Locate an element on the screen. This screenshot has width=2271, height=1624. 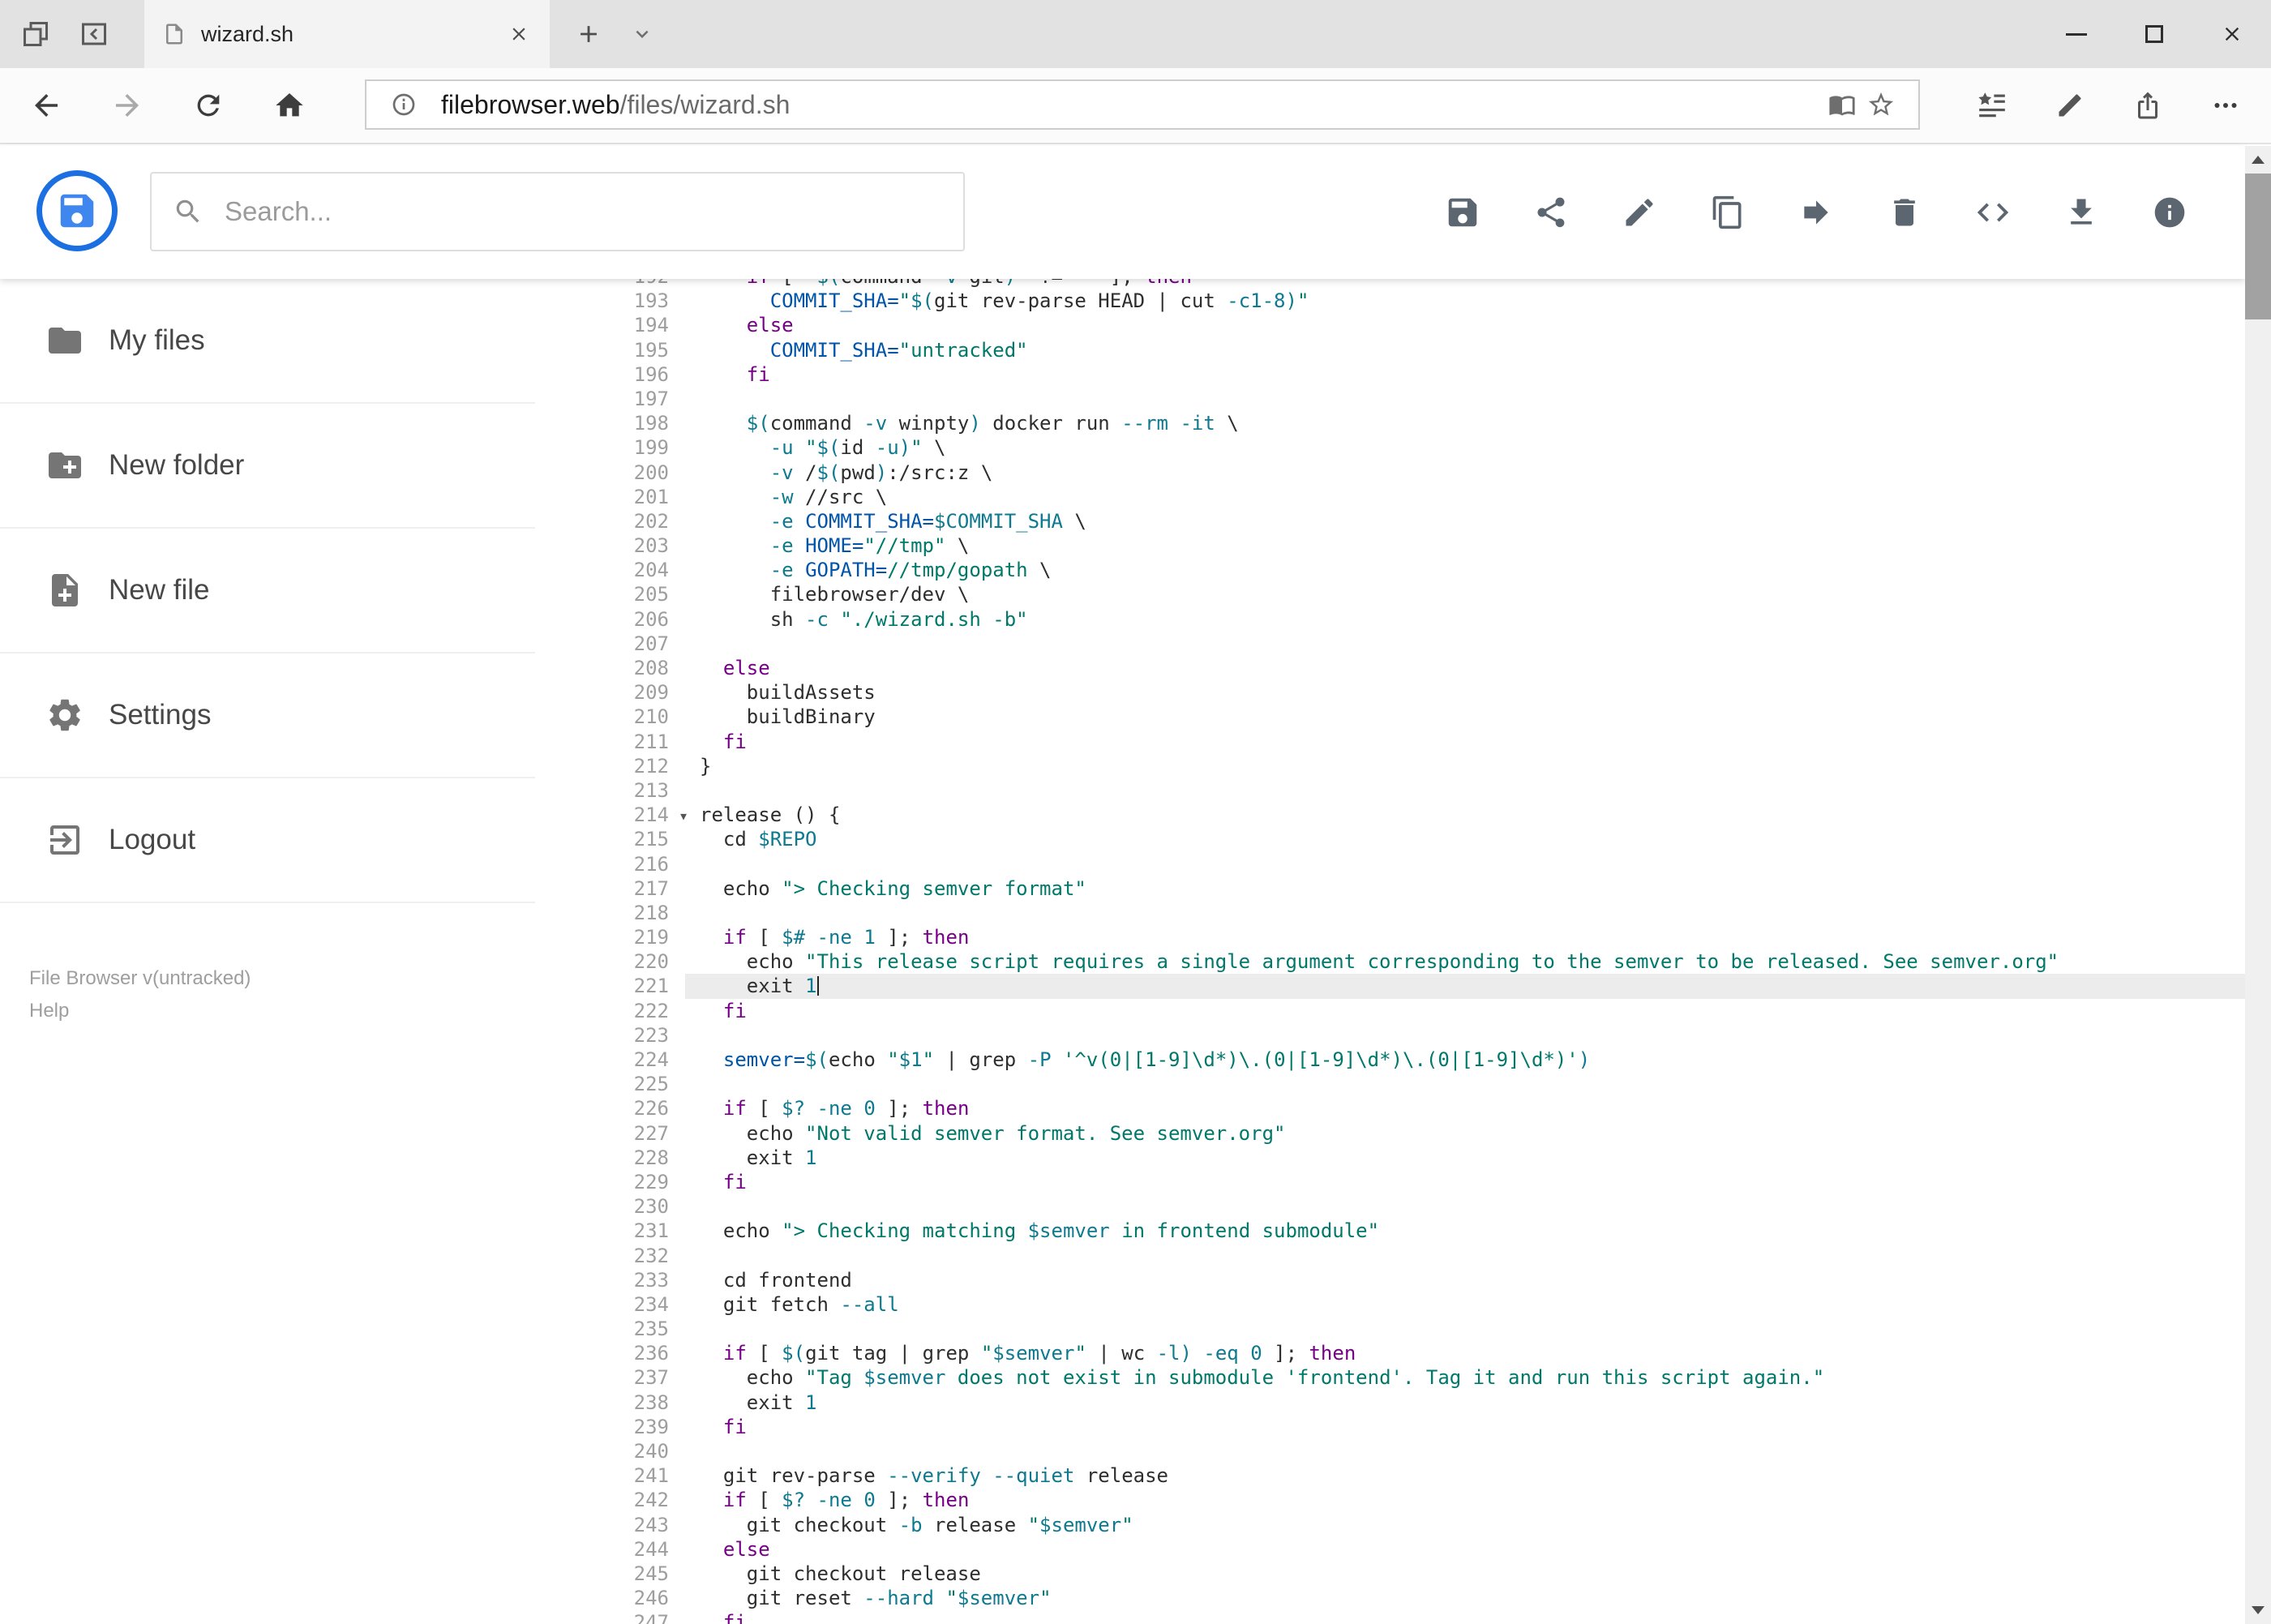
maximize-button is located at coordinates (2154, 34).